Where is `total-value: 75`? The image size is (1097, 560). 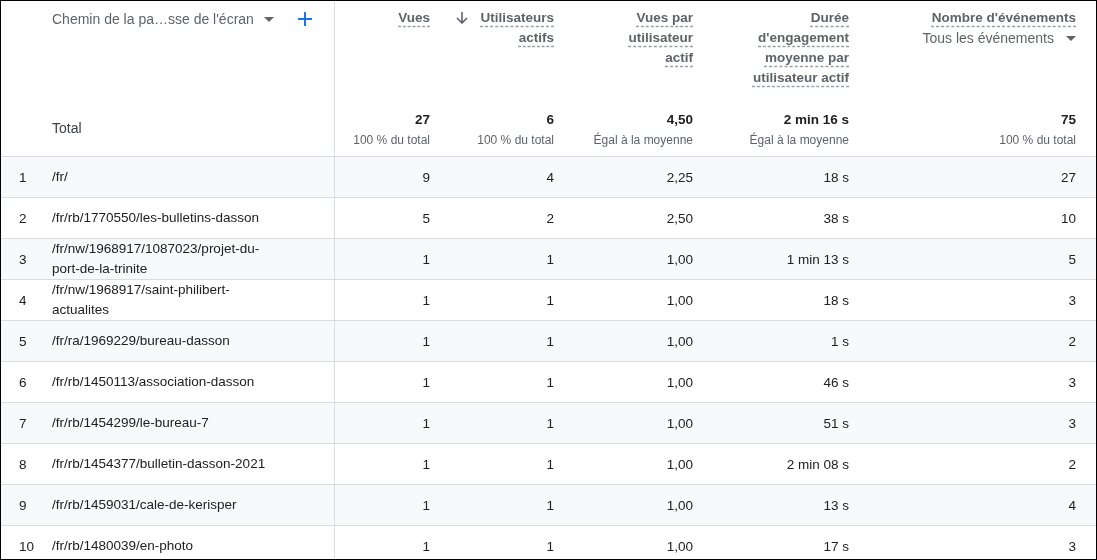 total-value: 75 is located at coordinates (1068, 119).